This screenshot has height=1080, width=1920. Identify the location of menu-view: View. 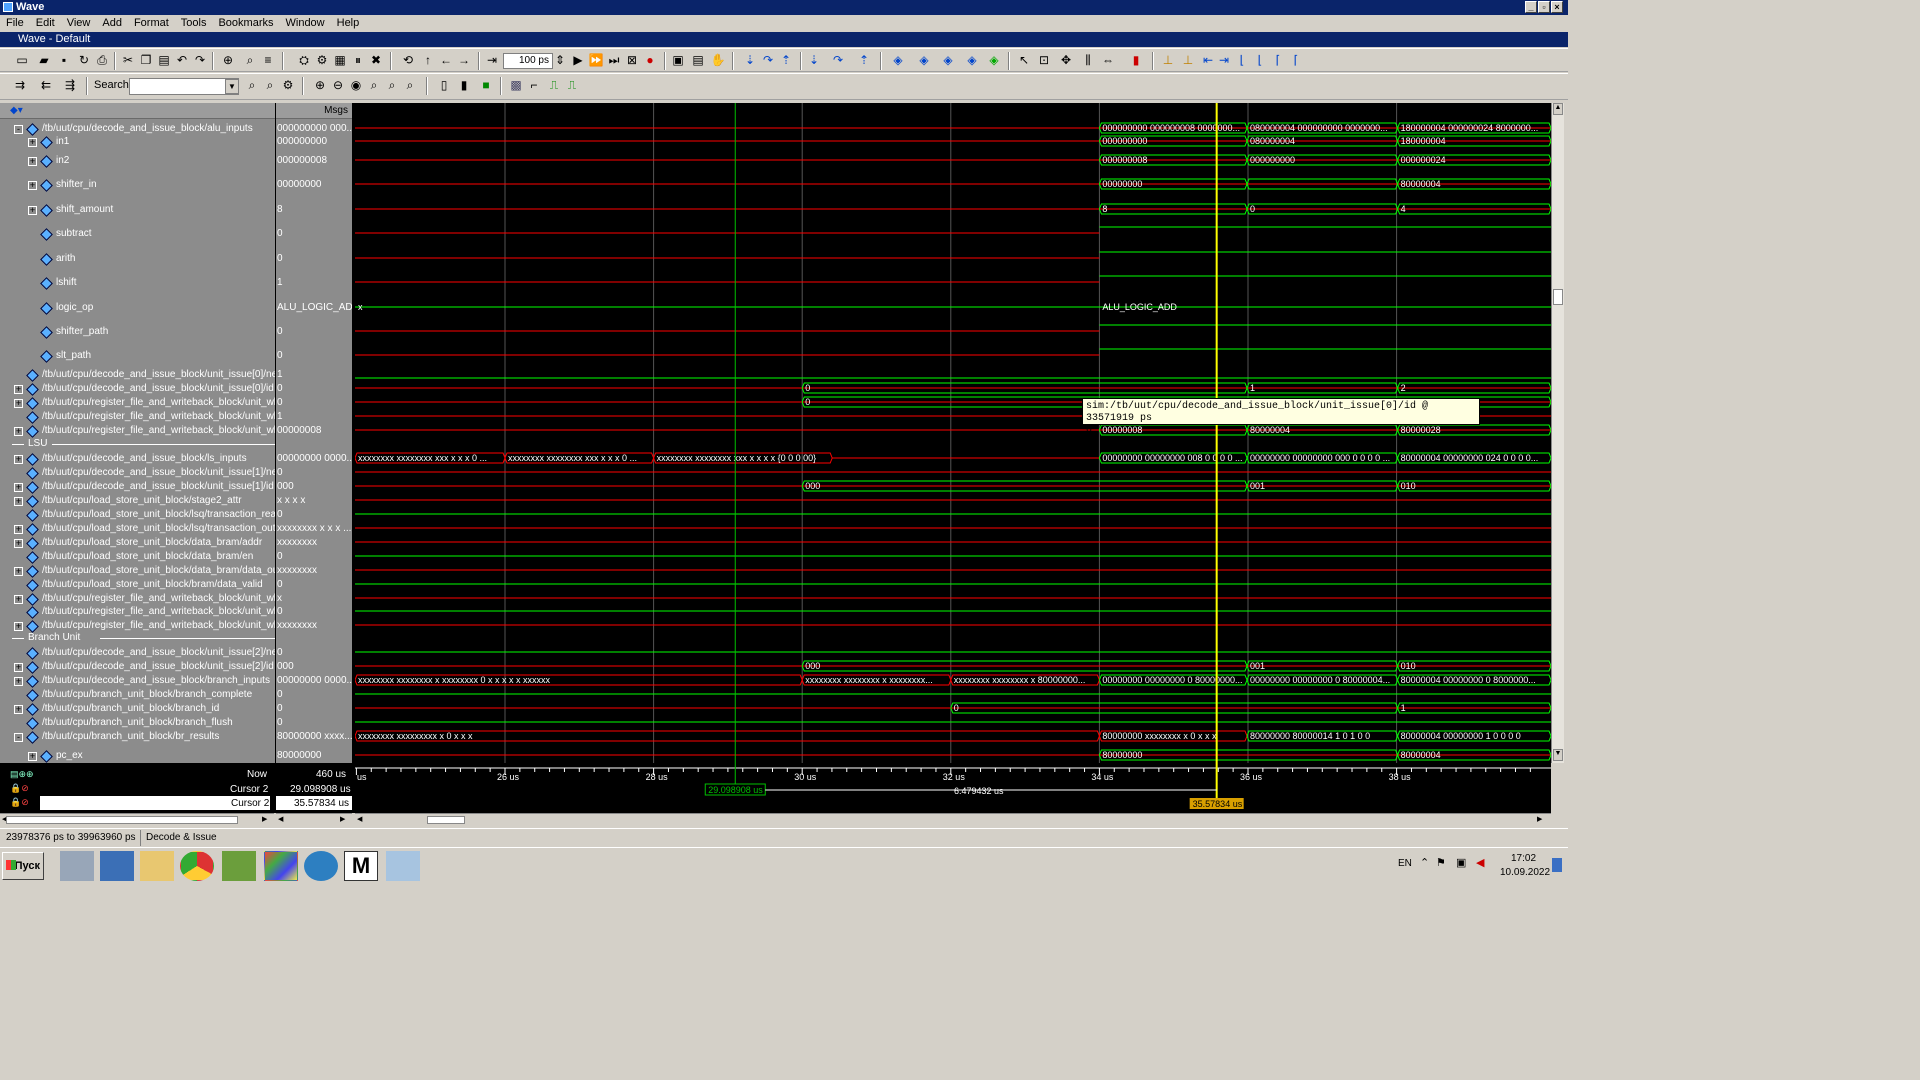
(79, 23).